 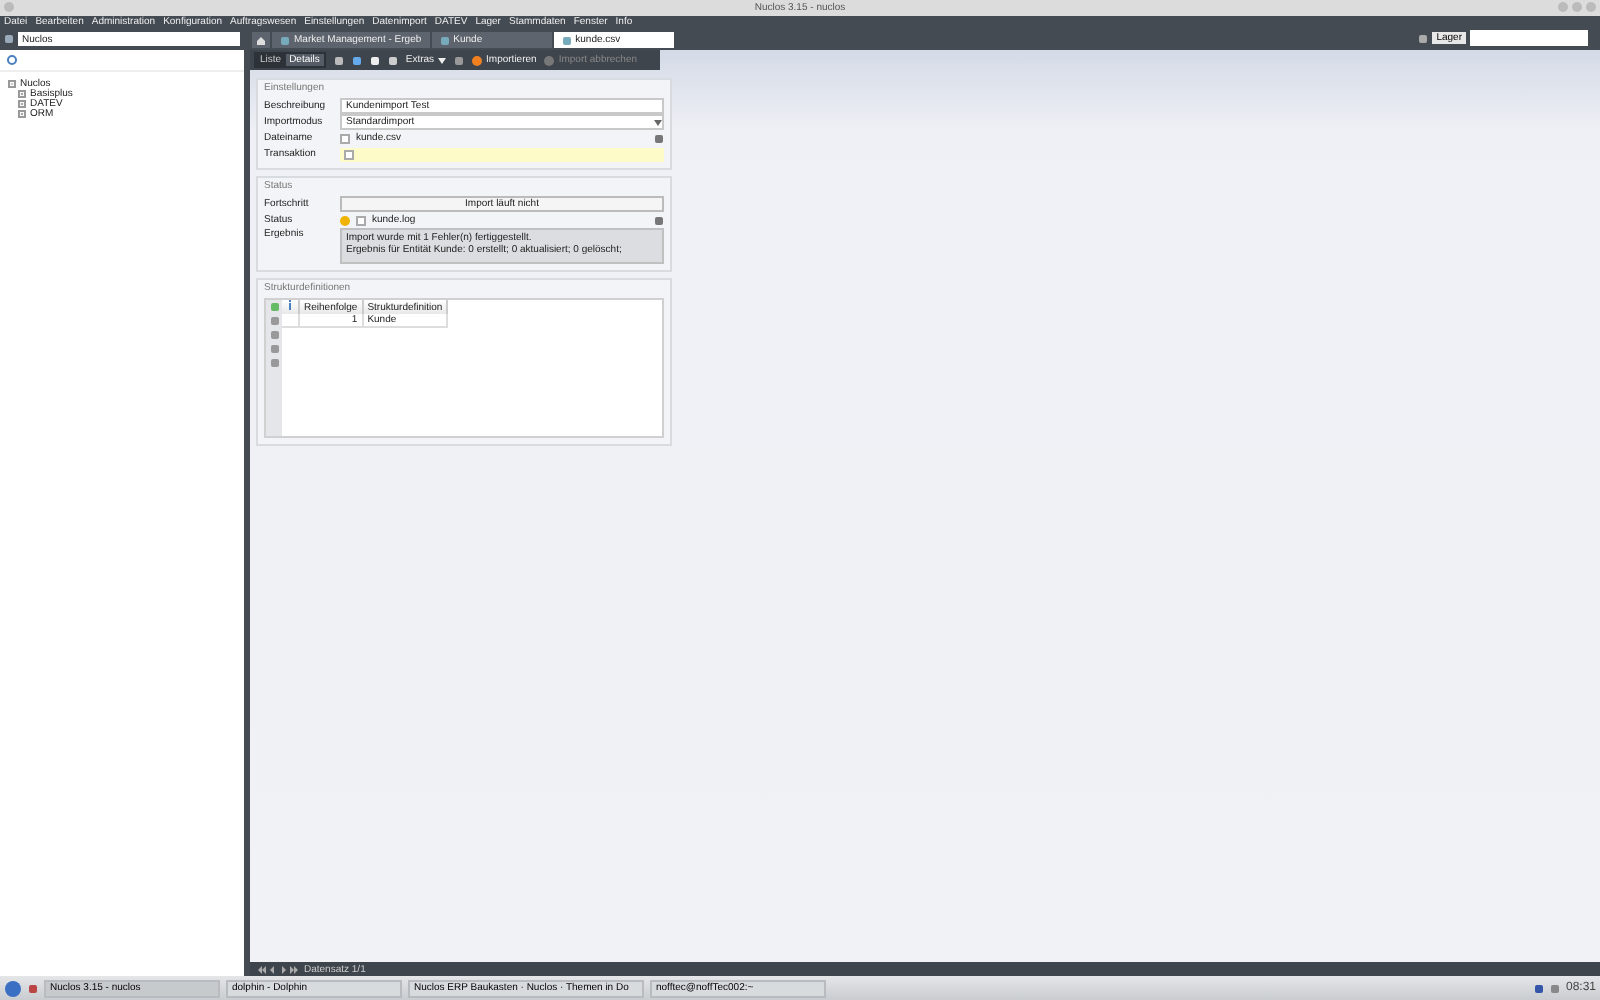 What do you see at coordinates (13, 988) in the screenshot?
I see `start-menu-icon` at bounding box center [13, 988].